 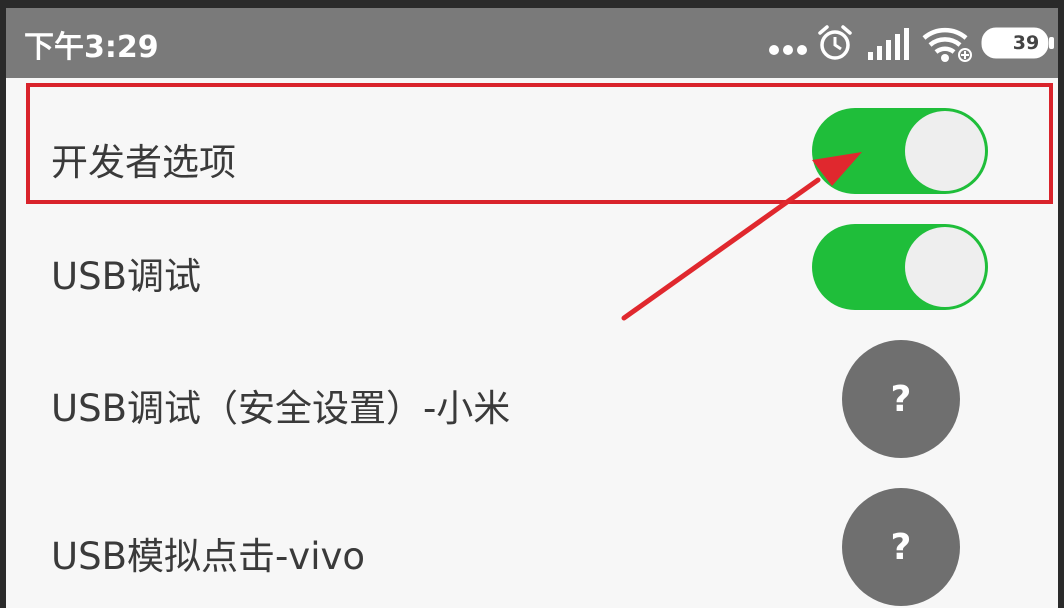 I want to click on battery-level-text: 39, so click(x=1026, y=43).